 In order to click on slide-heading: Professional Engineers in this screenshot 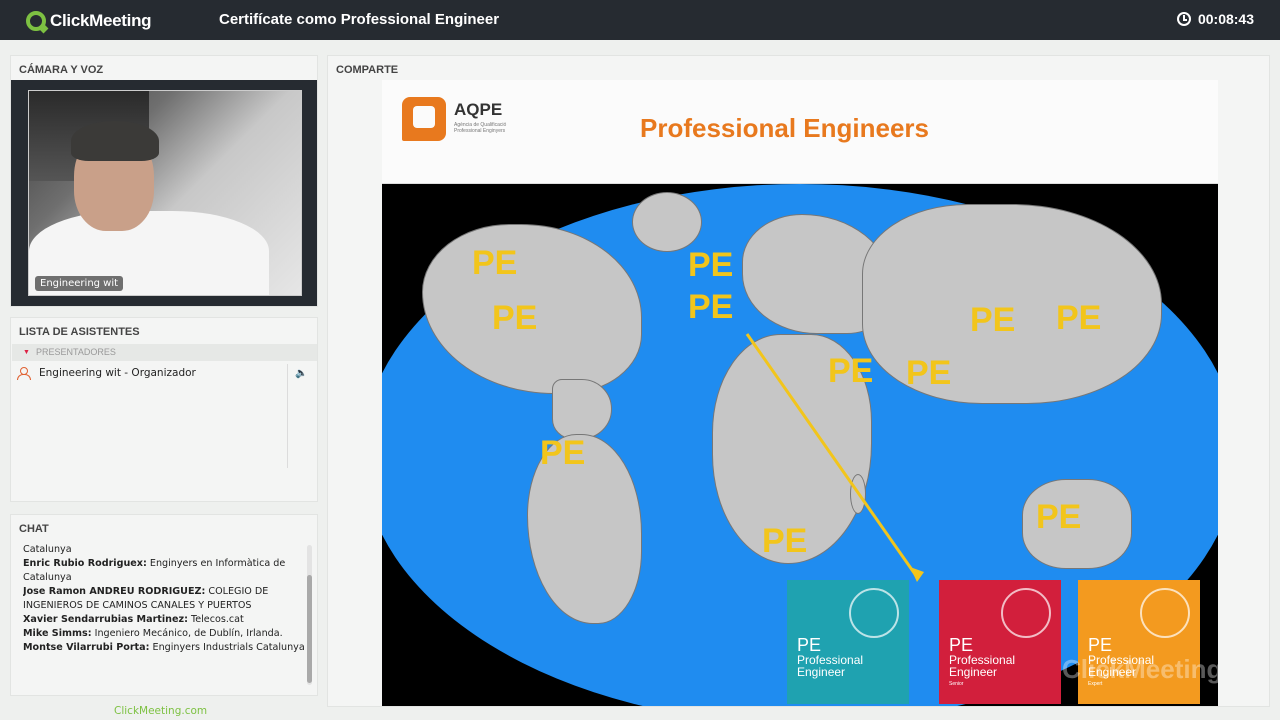, I will do `click(784, 128)`.